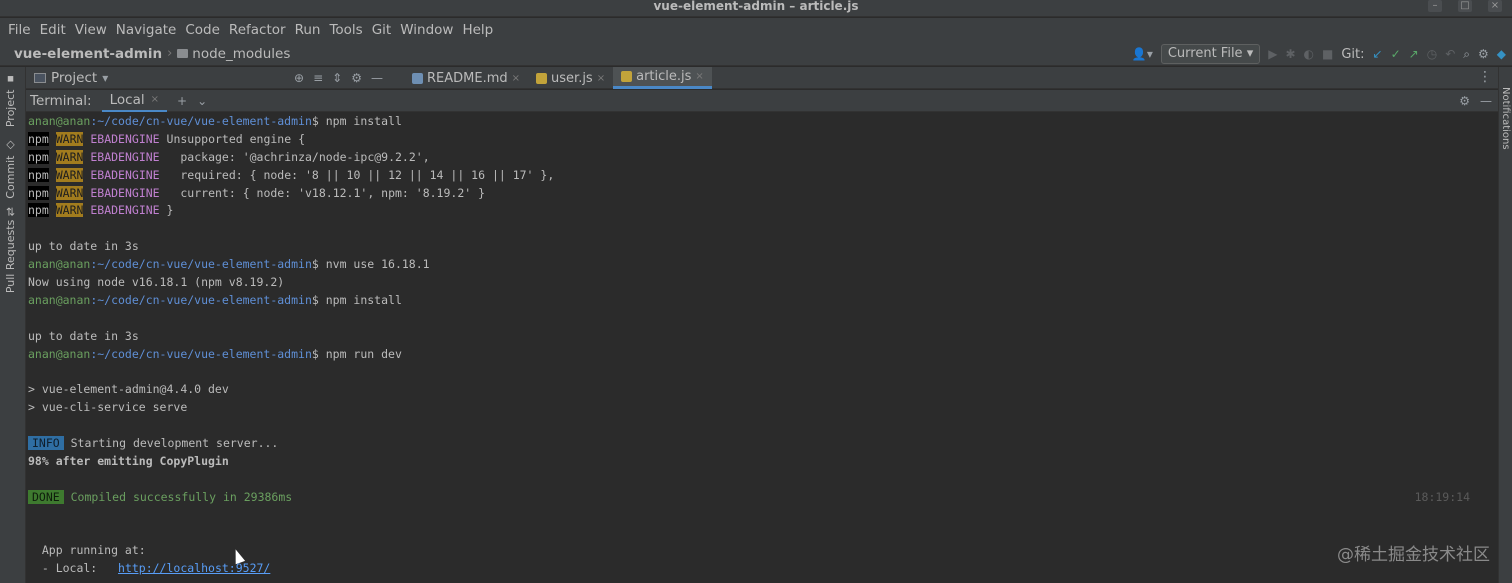  What do you see at coordinates (477, 30) in the screenshot?
I see `menu-help: Help` at bounding box center [477, 30].